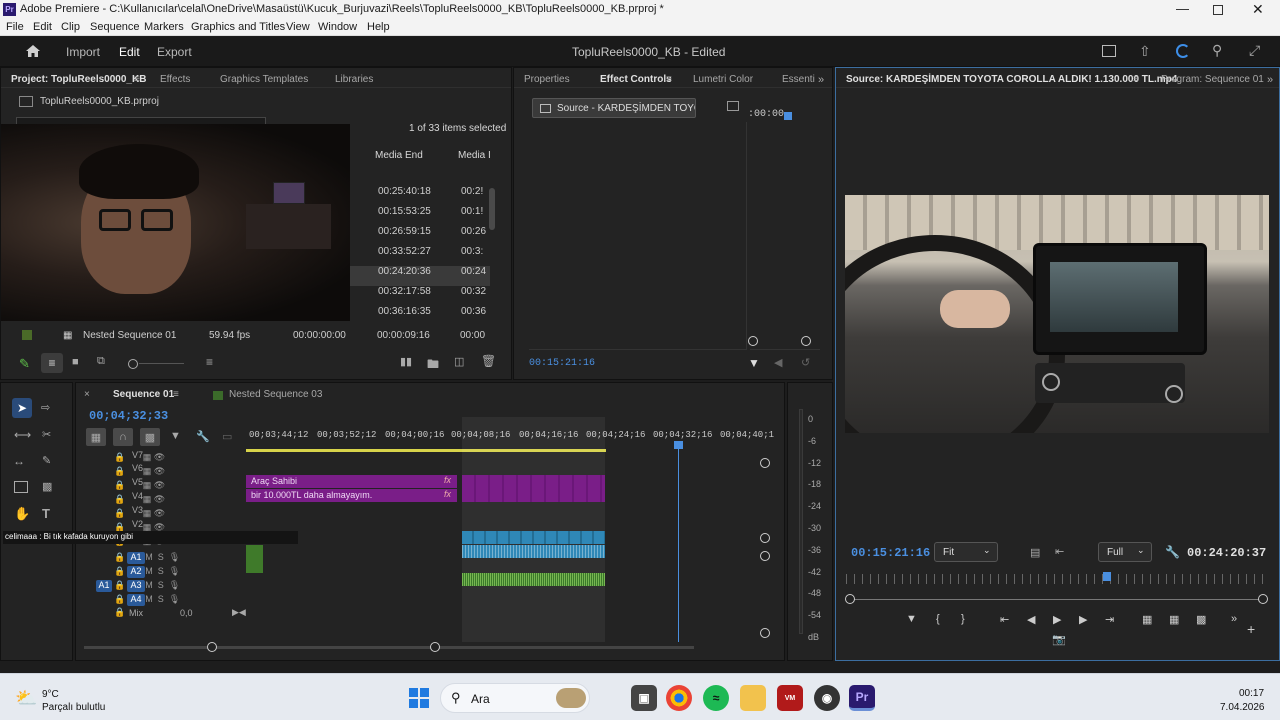 The width and height of the screenshot is (1280, 720). What do you see at coordinates (1218, 10) in the screenshot?
I see `maximize-icon` at bounding box center [1218, 10].